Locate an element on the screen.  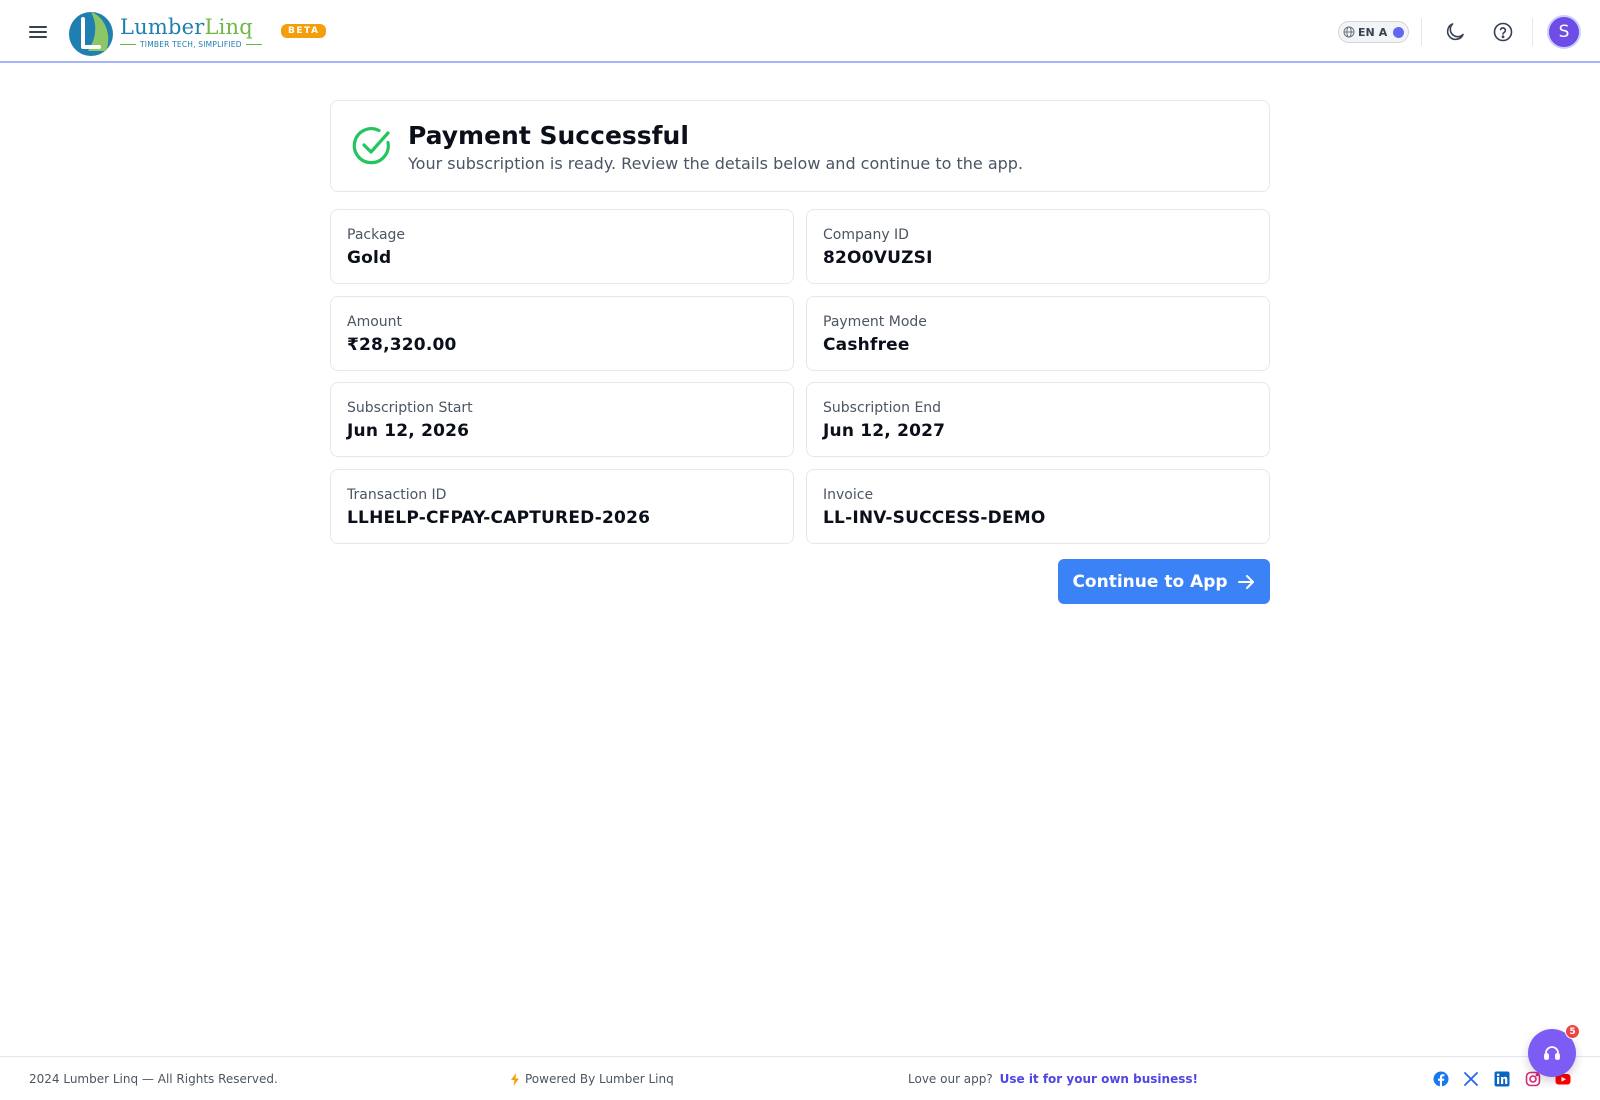
check-circle-icon is located at coordinates (371, 146).